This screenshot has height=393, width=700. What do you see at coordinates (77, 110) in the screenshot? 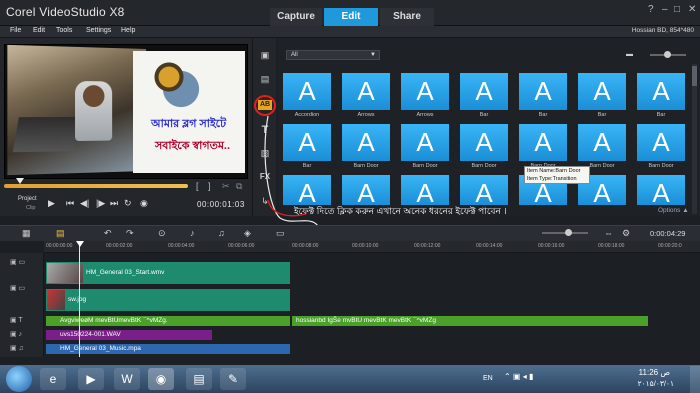
I see `preview-photo` at bounding box center [77, 110].